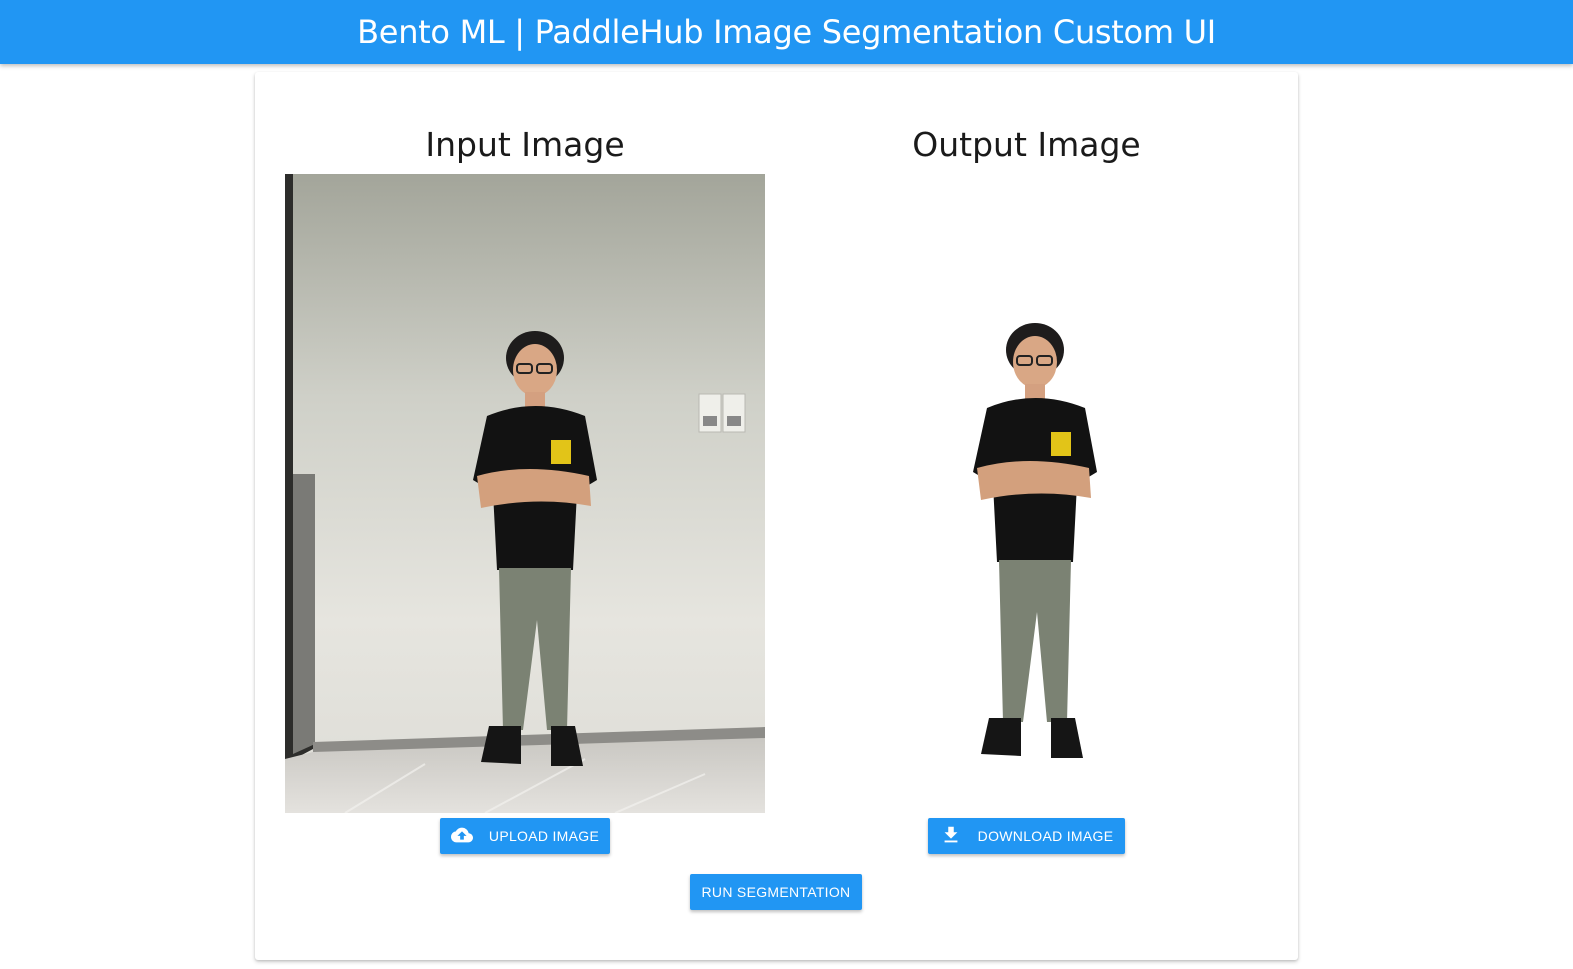 This screenshot has width=1573, height=969. What do you see at coordinates (951, 836) in the screenshot?
I see `download-icon` at bounding box center [951, 836].